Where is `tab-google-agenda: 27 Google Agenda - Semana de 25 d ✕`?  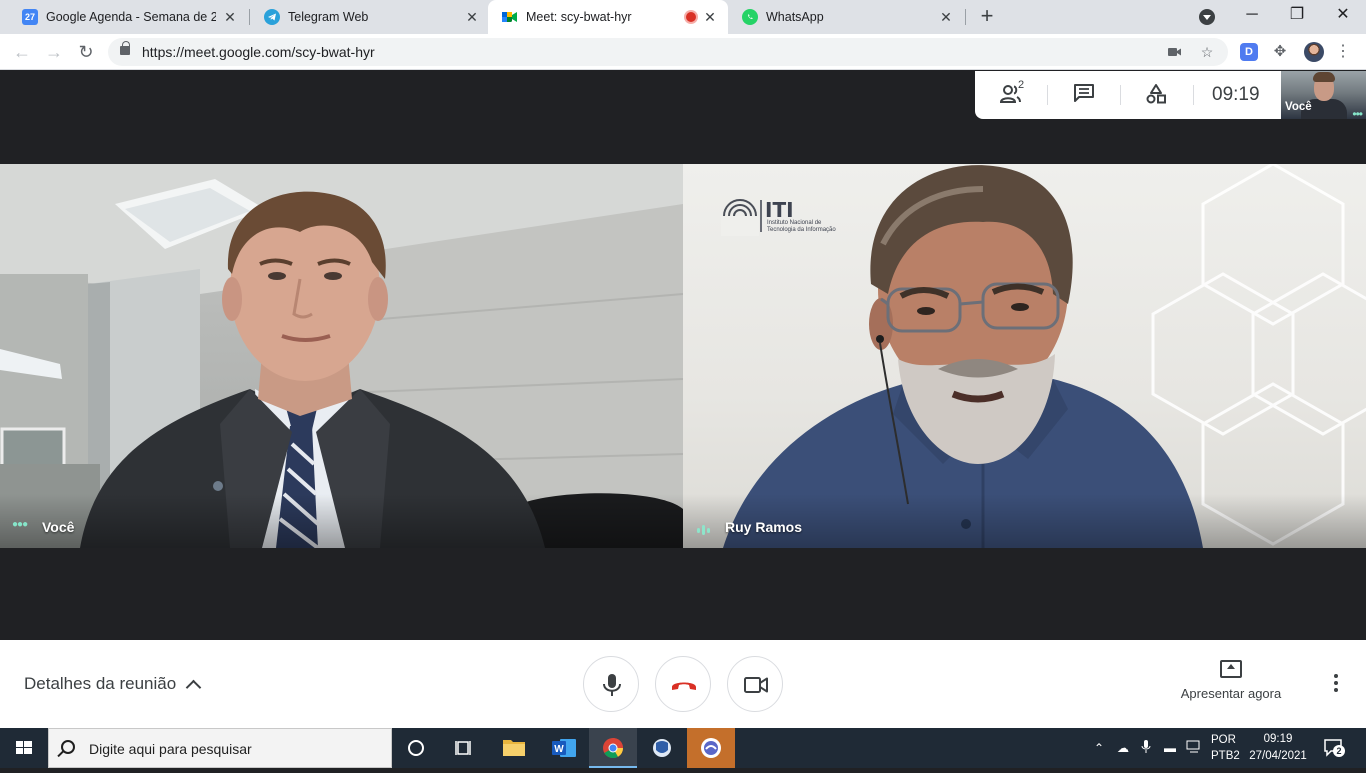 tab-google-agenda: 27 Google Agenda - Semana de 25 d ✕ is located at coordinates (128, 17).